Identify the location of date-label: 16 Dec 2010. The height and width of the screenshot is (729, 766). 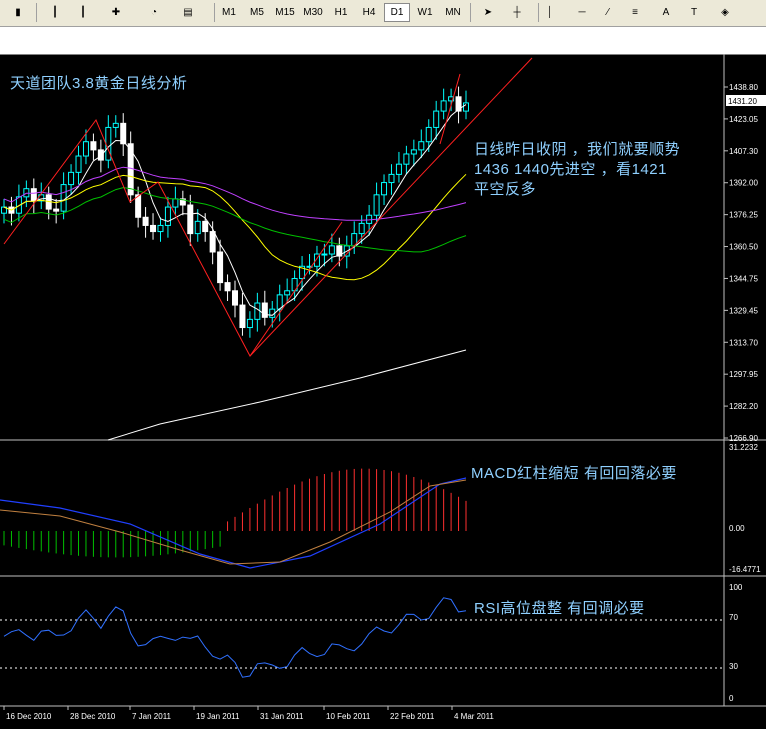
(29, 716).